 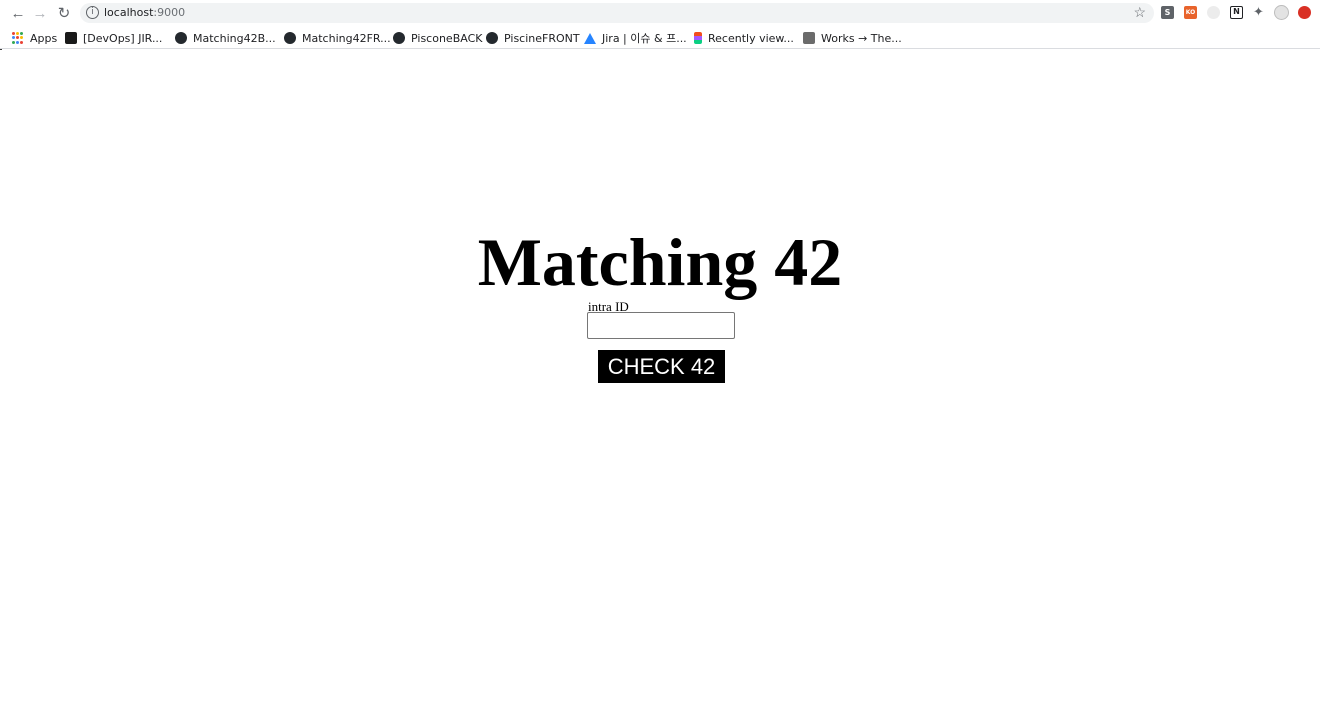 I want to click on reload-icon: ↻, so click(x=64, y=13).